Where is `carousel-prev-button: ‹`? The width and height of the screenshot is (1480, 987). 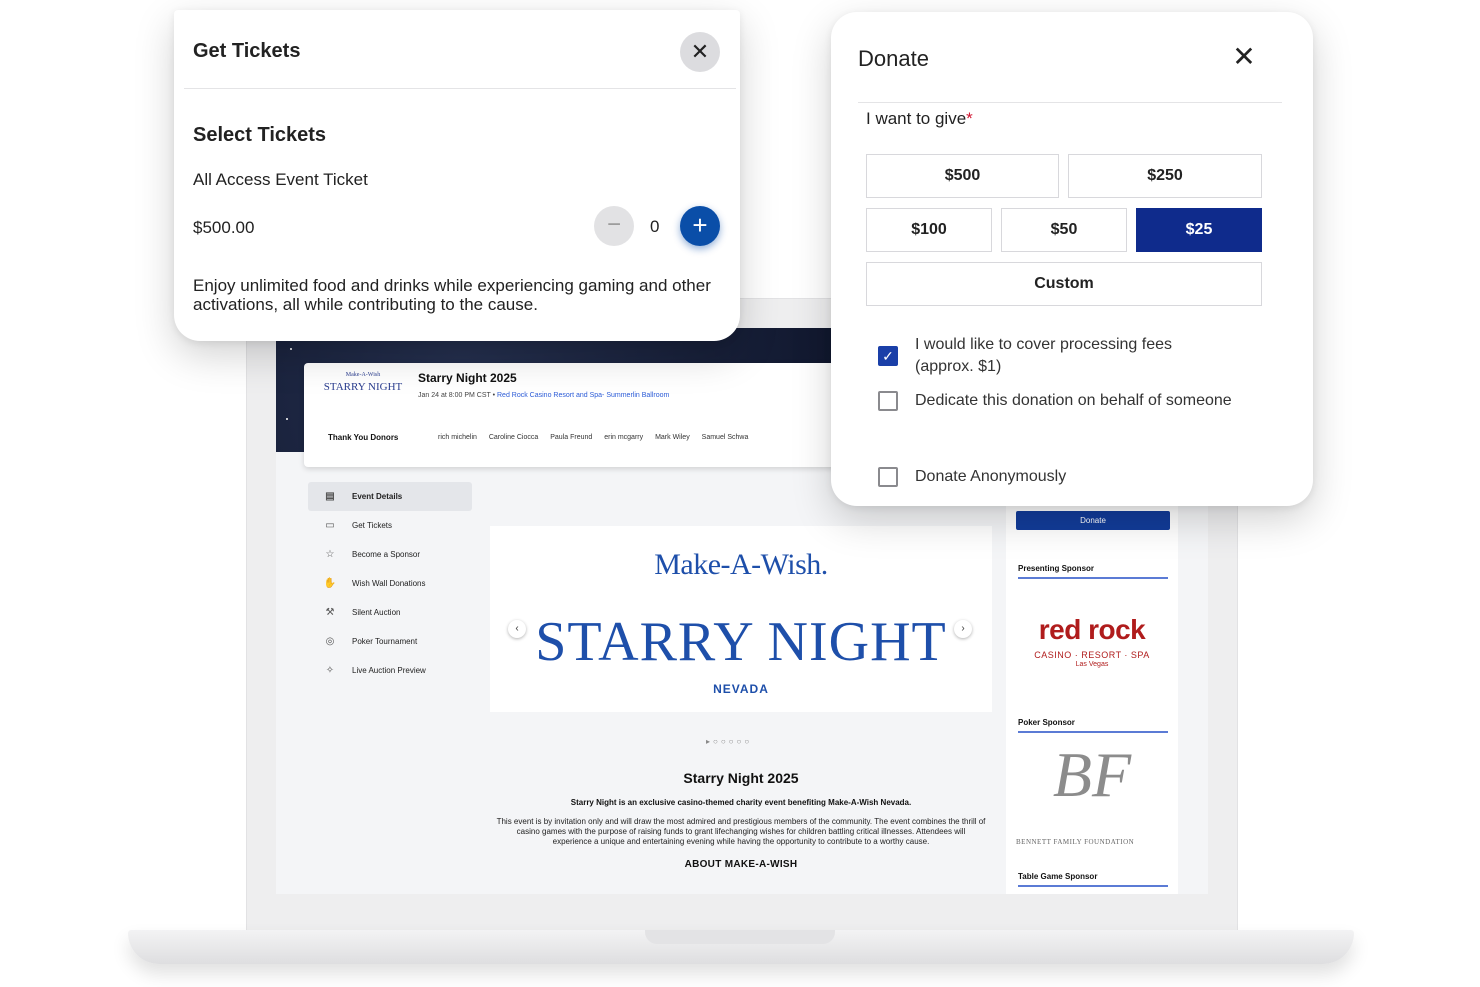
carousel-prev-button: ‹ is located at coordinates (517, 629).